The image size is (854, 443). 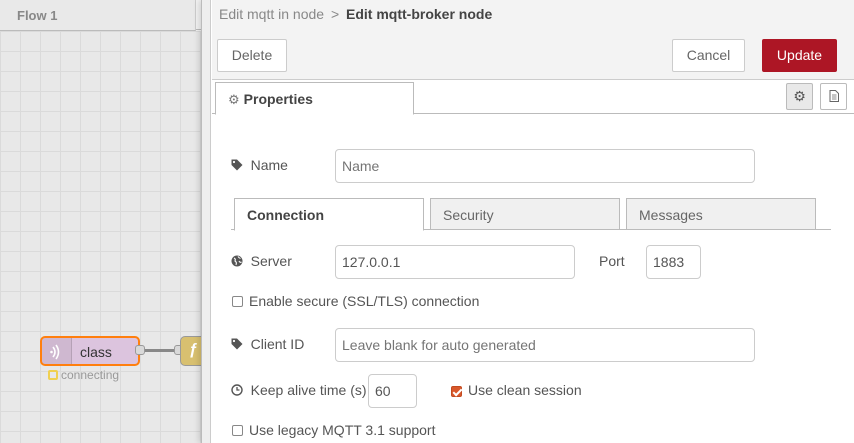 What do you see at coordinates (308, 390) in the screenshot?
I see `keep-alive-label-text: Keep alive time (s)` at bounding box center [308, 390].